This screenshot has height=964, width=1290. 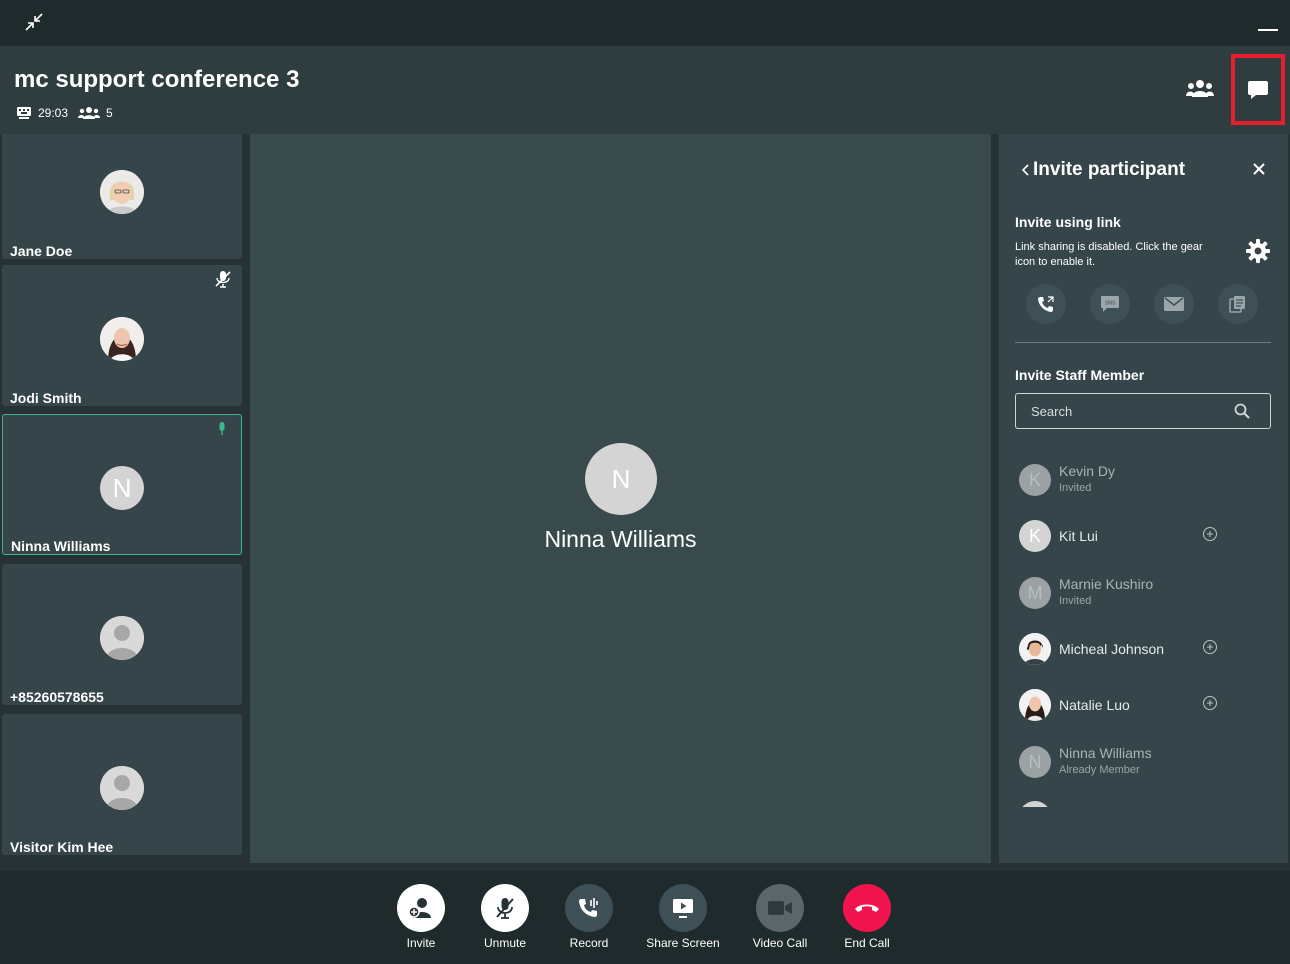 What do you see at coordinates (24, 113) in the screenshot?
I see `duration-icon` at bounding box center [24, 113].